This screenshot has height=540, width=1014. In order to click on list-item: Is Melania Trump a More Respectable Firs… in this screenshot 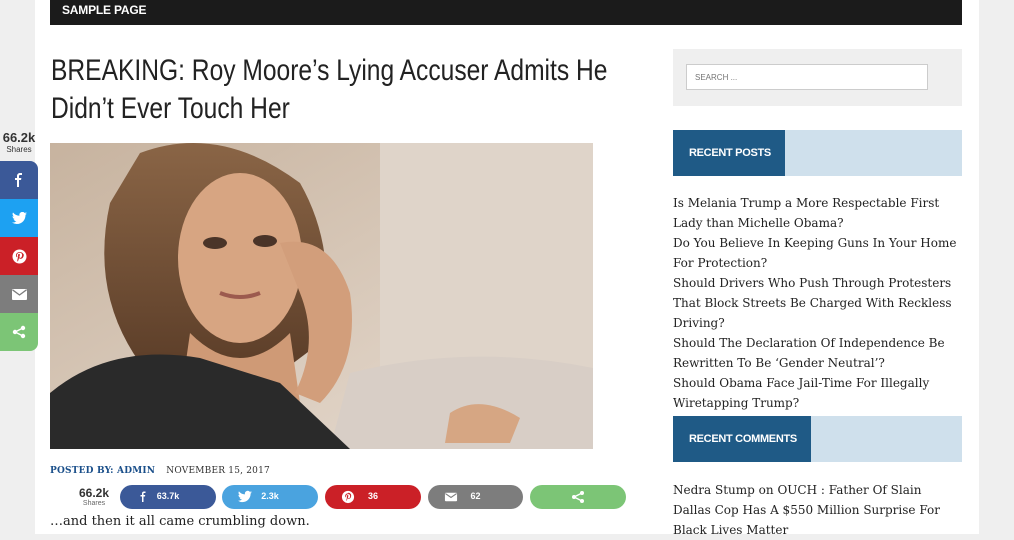, I will do `click(819, 213)`.